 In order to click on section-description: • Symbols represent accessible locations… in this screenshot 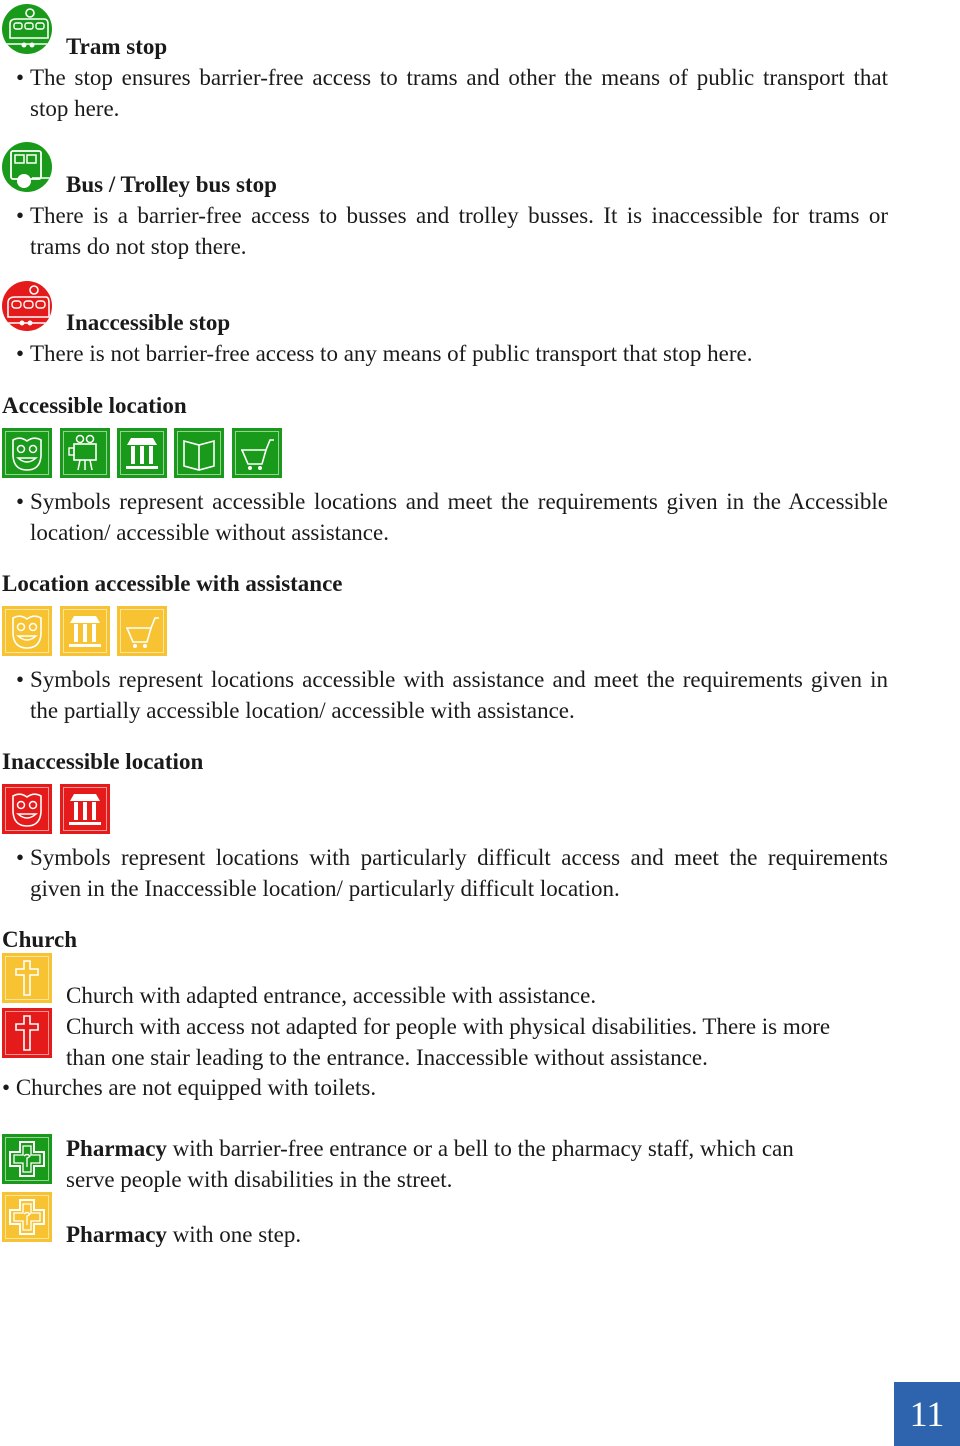, I will do `click(452, 517)`.